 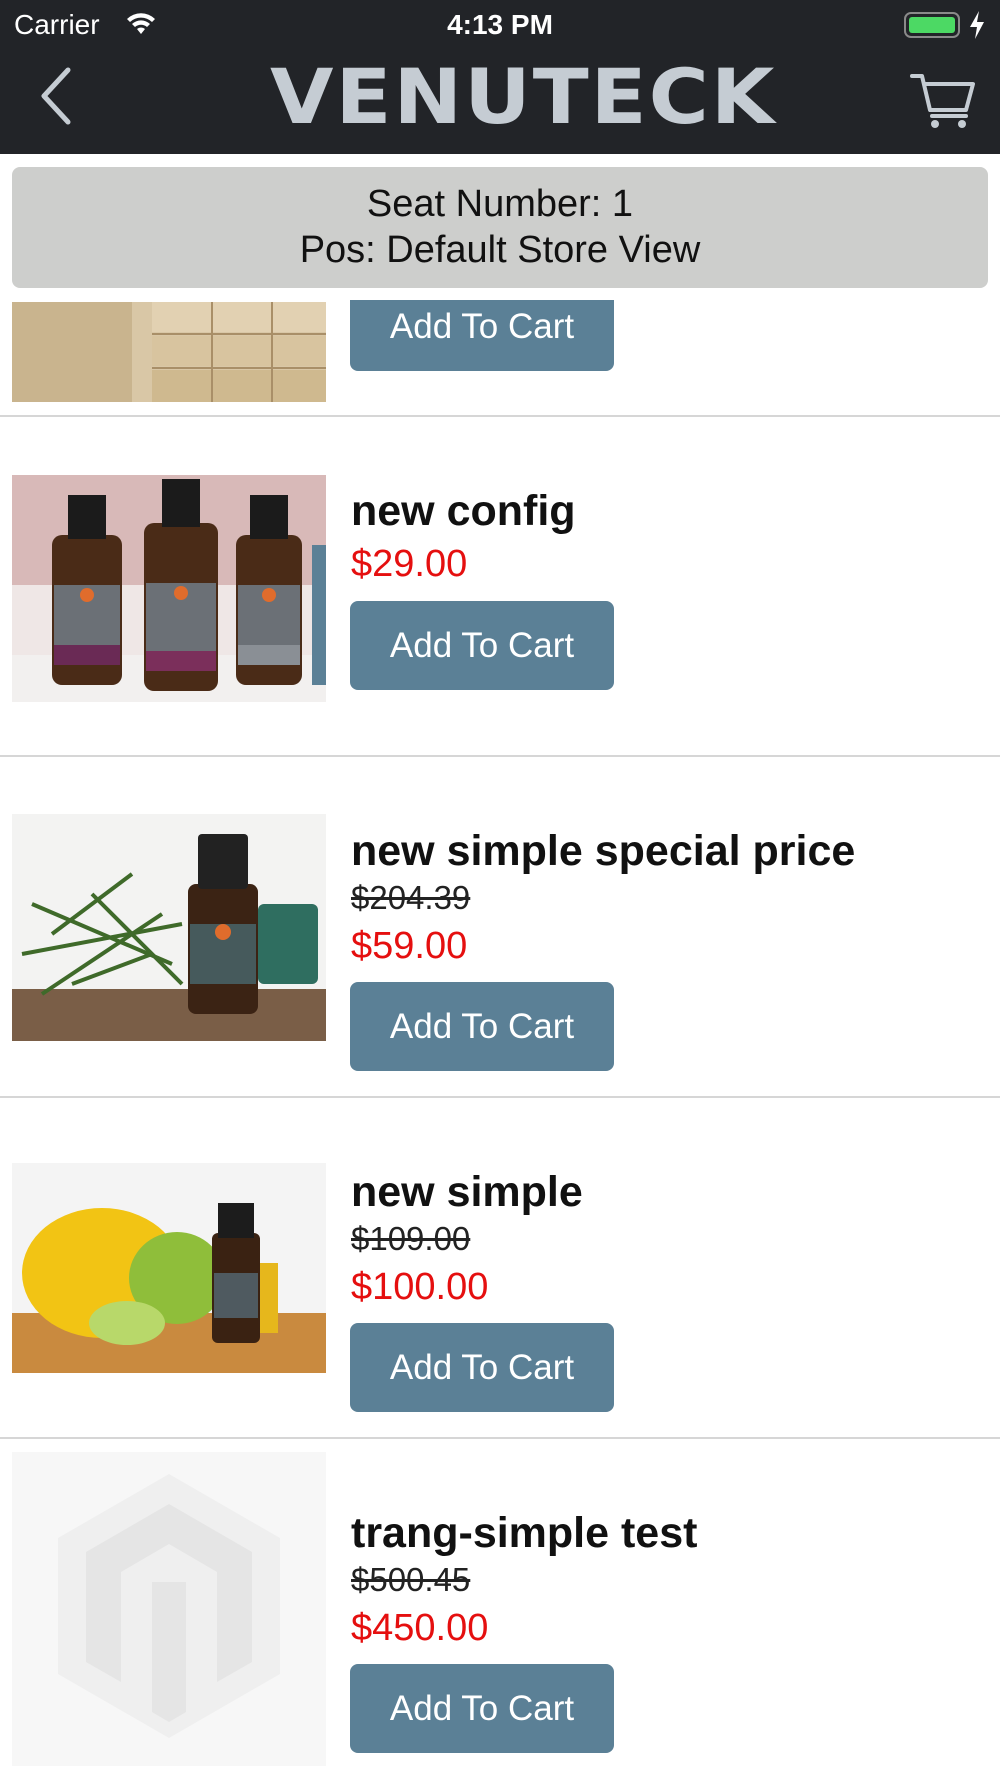 I want to click on product-old-price: $109.00, so click(x=411, y=1238).